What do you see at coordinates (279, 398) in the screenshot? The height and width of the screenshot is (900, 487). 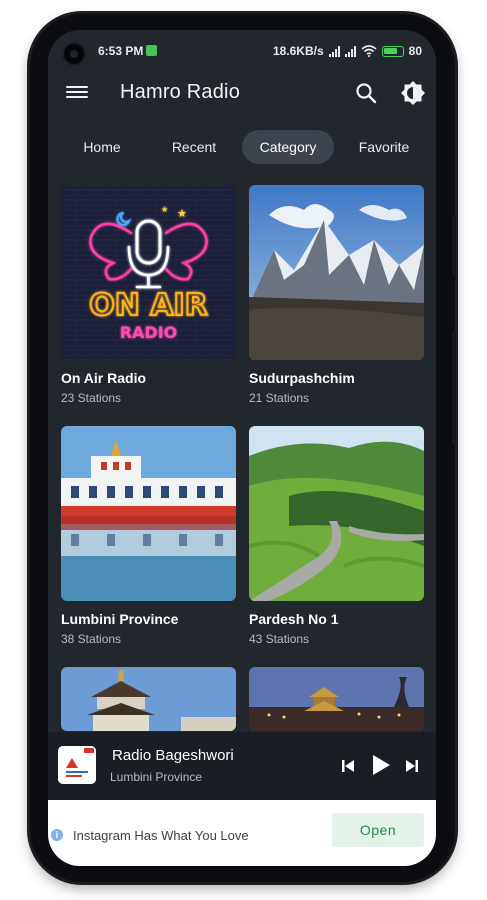 I see `station-count: 21 Stations` at bounding box center [279, 398].